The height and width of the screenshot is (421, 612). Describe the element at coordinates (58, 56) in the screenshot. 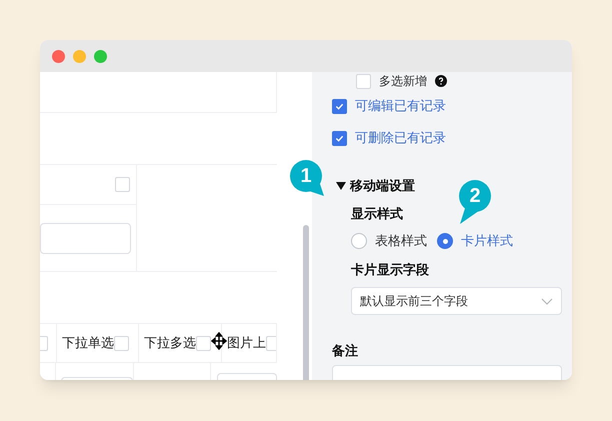

I see `close-button` at that location.